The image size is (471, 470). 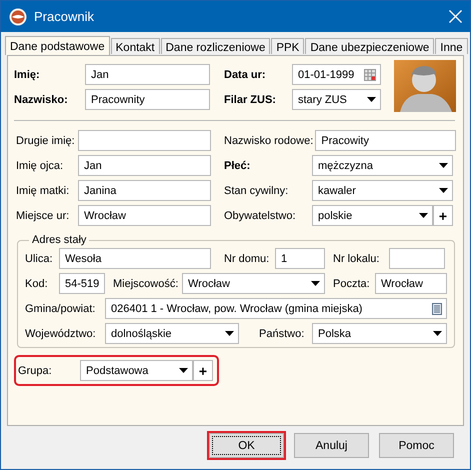 What do you see at coordinates (82, 283) in the screenshot?
I see `text-field: 54-519` at bounding box center [82, 283].